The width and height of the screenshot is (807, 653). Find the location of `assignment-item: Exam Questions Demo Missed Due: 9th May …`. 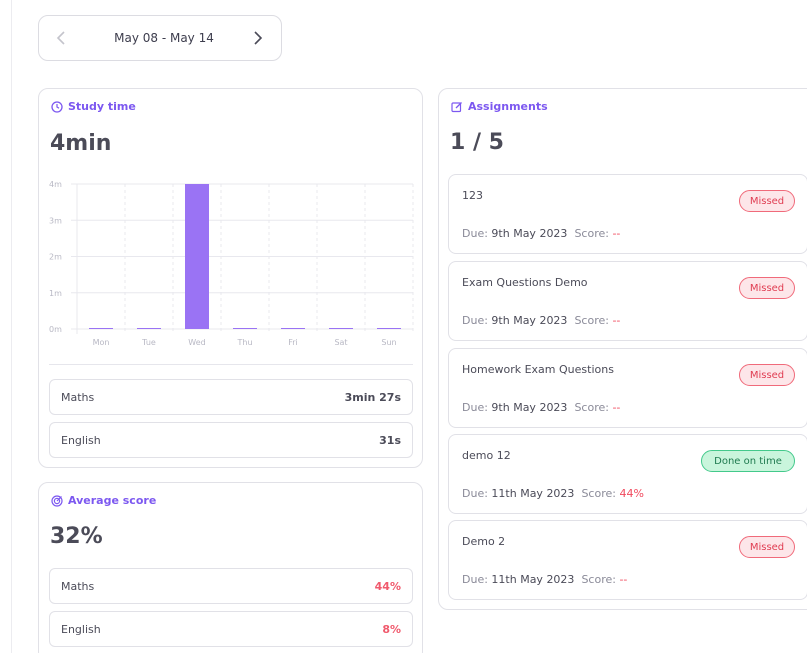

assignment-item: Exam Questions Demo Missed Due: 9th May … is located at coordinates (627, 301).